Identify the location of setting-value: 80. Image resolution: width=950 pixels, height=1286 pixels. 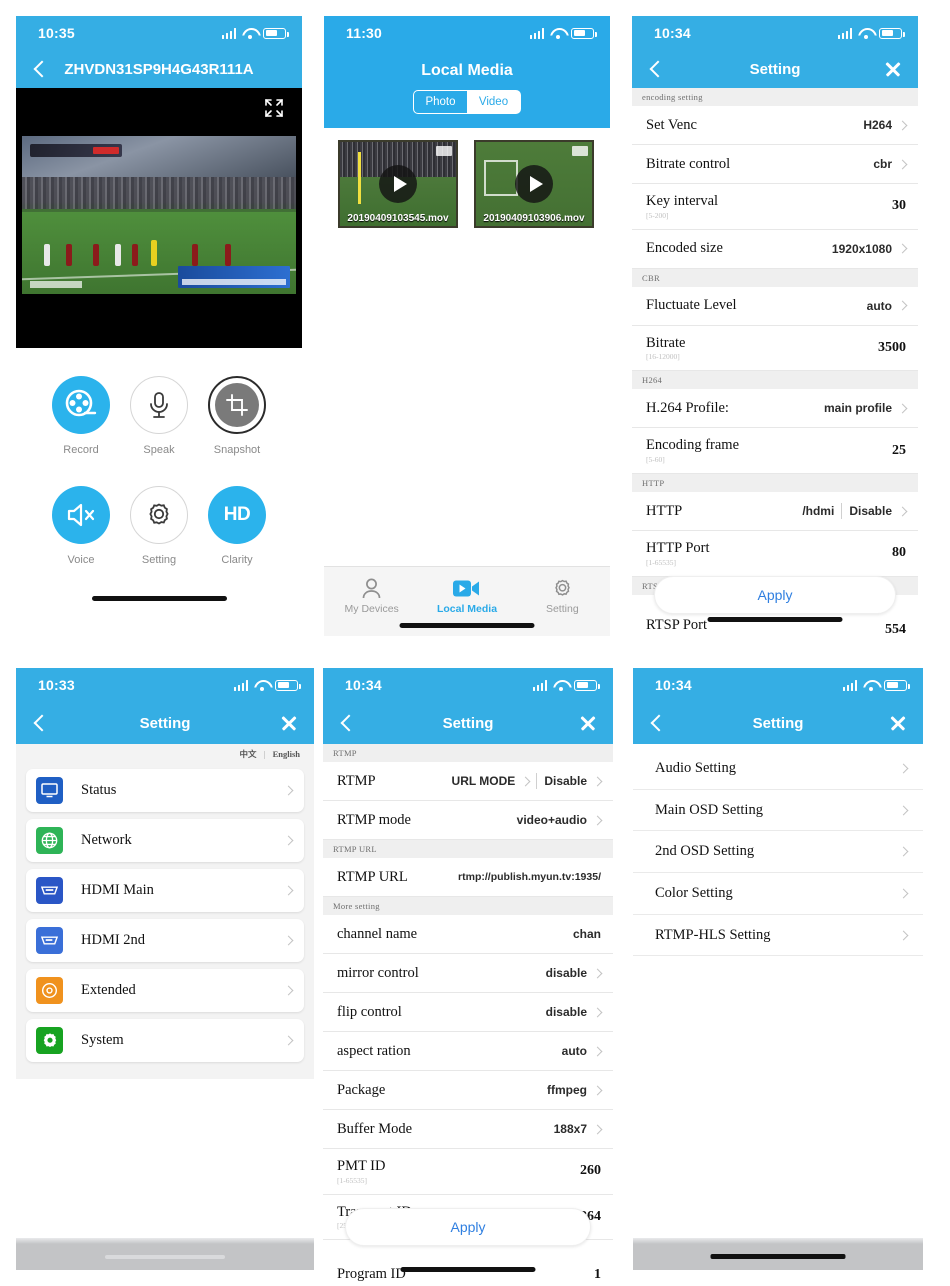
(899, 553).